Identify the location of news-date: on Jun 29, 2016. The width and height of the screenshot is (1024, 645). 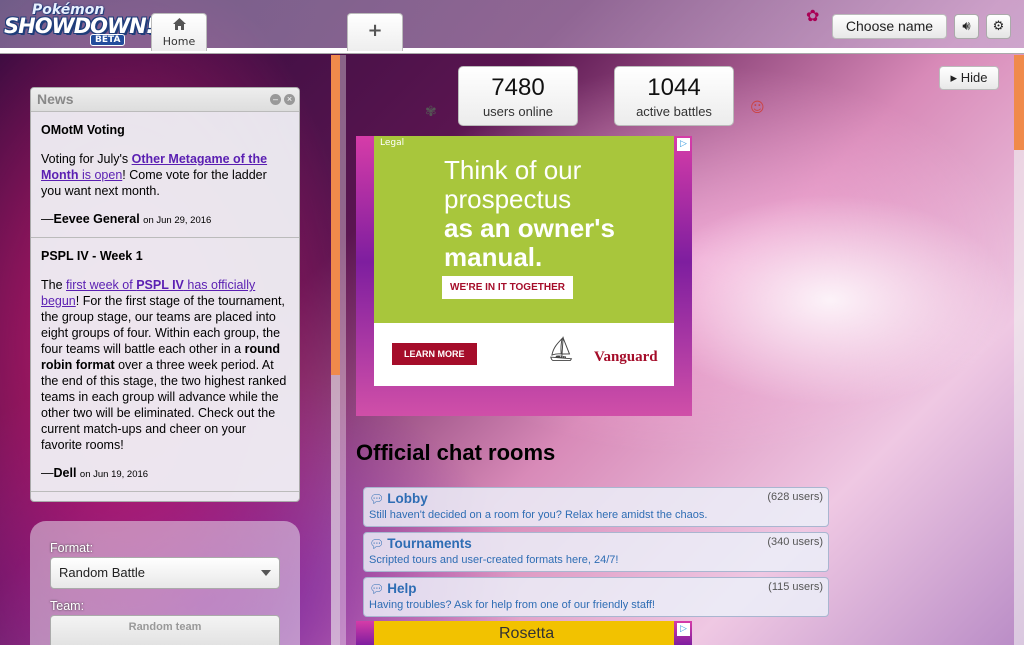
(177, 220).